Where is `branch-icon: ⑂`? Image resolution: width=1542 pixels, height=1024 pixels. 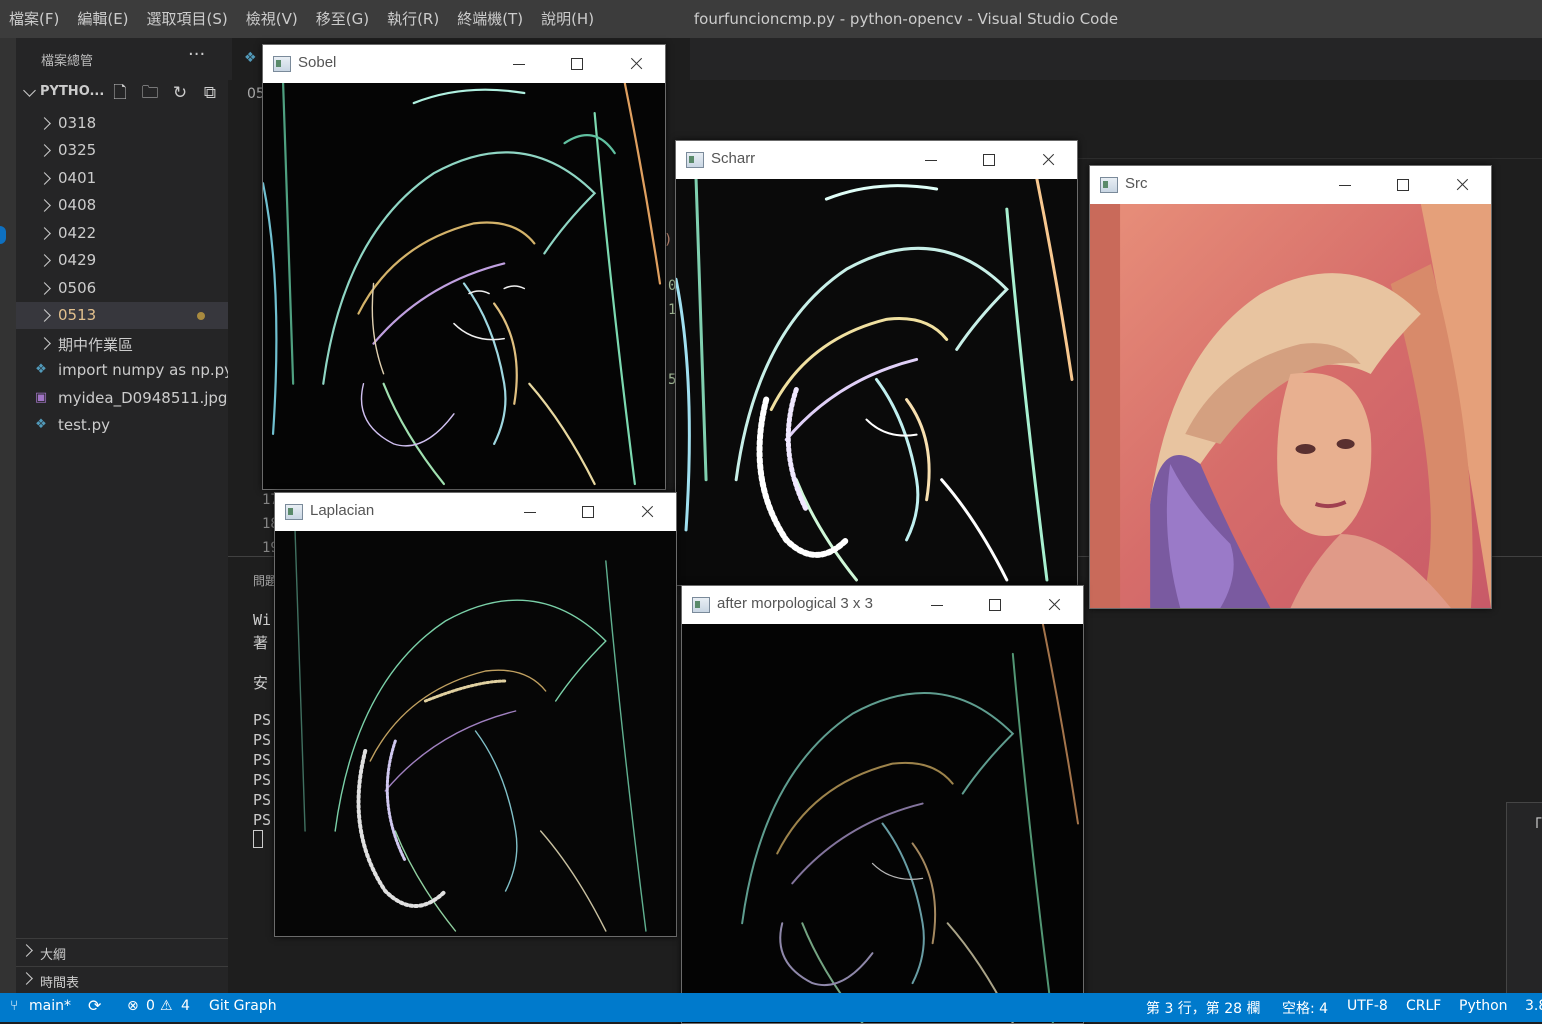 branch-icon: ⑂ is located at coordinates (14, 1006).